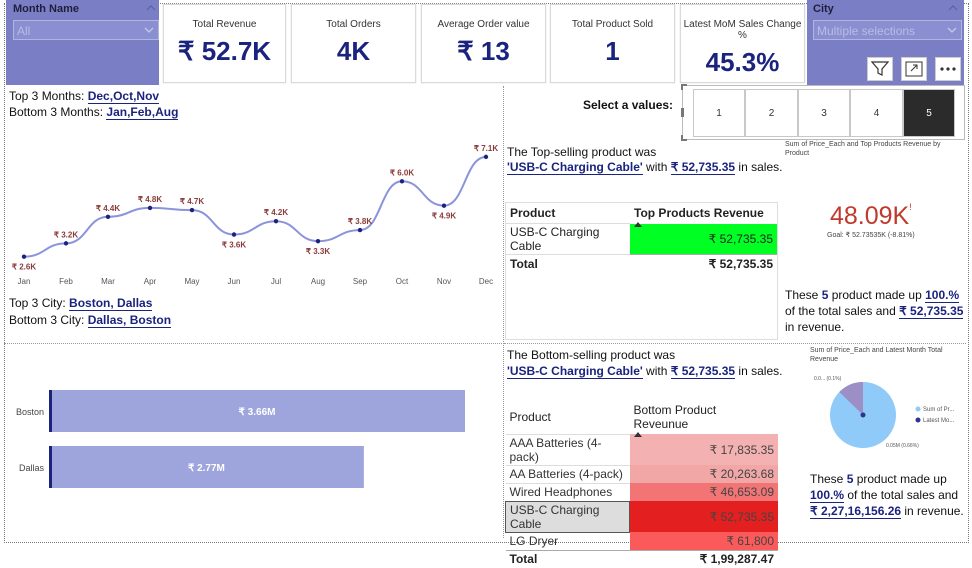 This screenshot has width=972, height=568. Describe the element at coordinates (866, 31) in the screenshot. I see `city-dropdown-value: Multiple selections` at that location.